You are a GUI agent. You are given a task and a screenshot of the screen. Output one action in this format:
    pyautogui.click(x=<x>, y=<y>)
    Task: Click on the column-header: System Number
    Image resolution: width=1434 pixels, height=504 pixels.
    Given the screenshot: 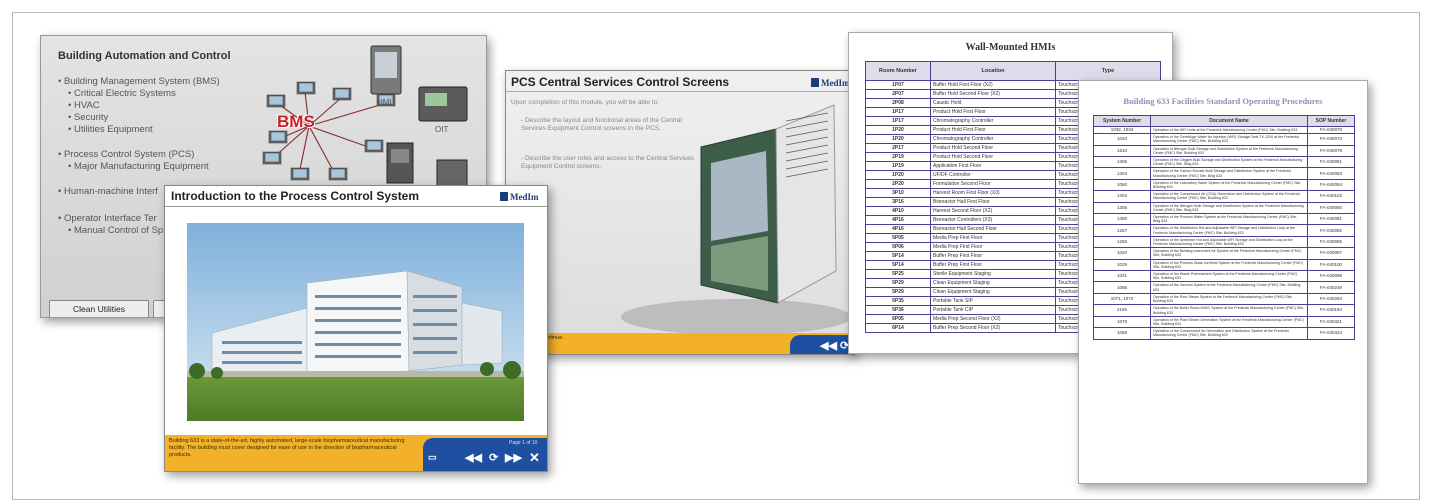 What is the action you would take?
    pyautogui.click(x=1122, y=121)
    